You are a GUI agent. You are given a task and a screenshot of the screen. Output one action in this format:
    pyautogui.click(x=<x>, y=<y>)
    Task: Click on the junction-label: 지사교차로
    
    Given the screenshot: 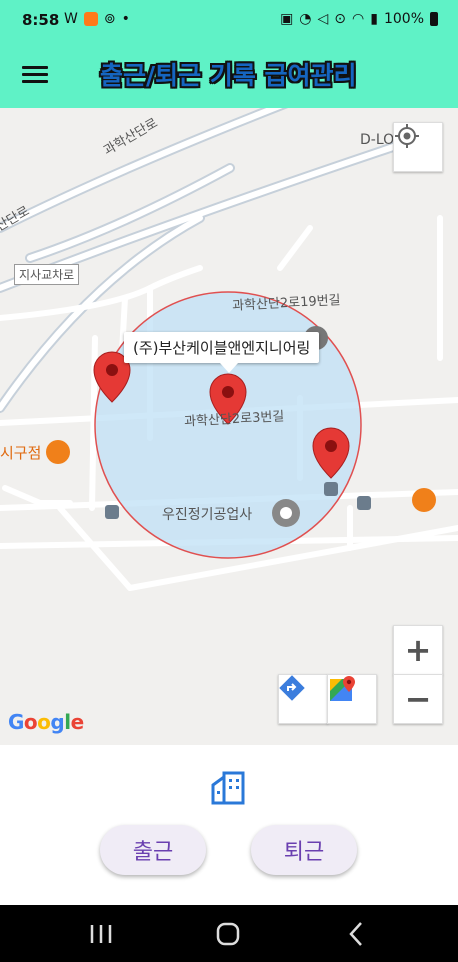 What is the action you would take?
    pyautogui.click(x=47, y=274)
    